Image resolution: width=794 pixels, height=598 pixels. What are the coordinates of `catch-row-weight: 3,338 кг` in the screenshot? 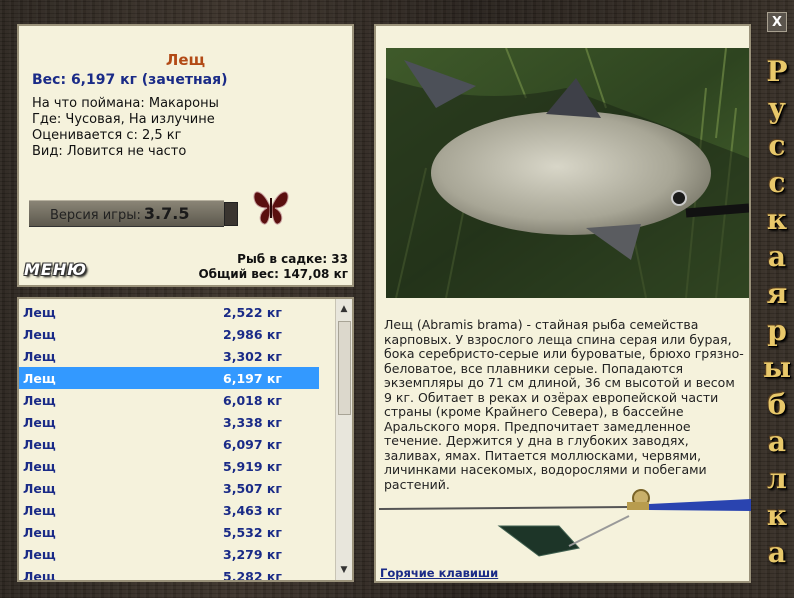 It's located at (252, 422).